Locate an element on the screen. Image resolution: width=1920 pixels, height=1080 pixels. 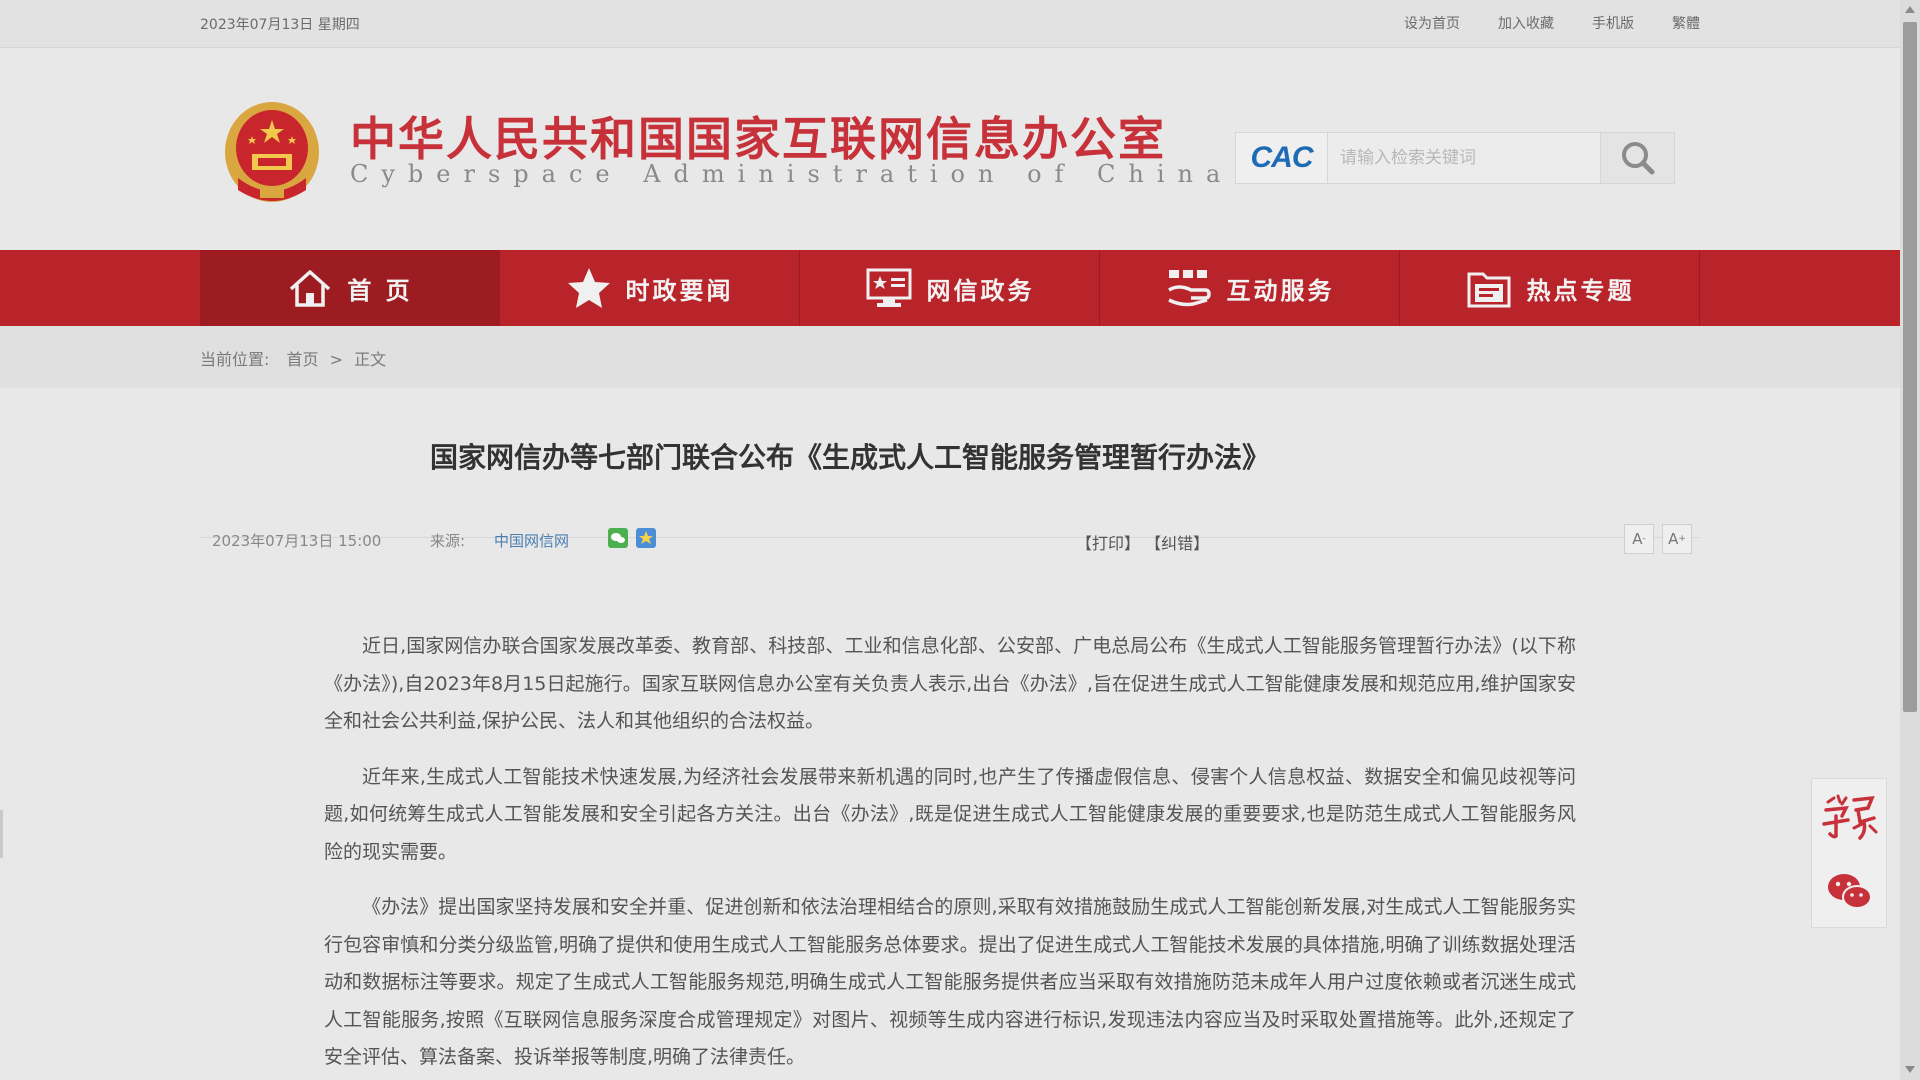
search-box: CAC is located at coordinates (1455, 158).